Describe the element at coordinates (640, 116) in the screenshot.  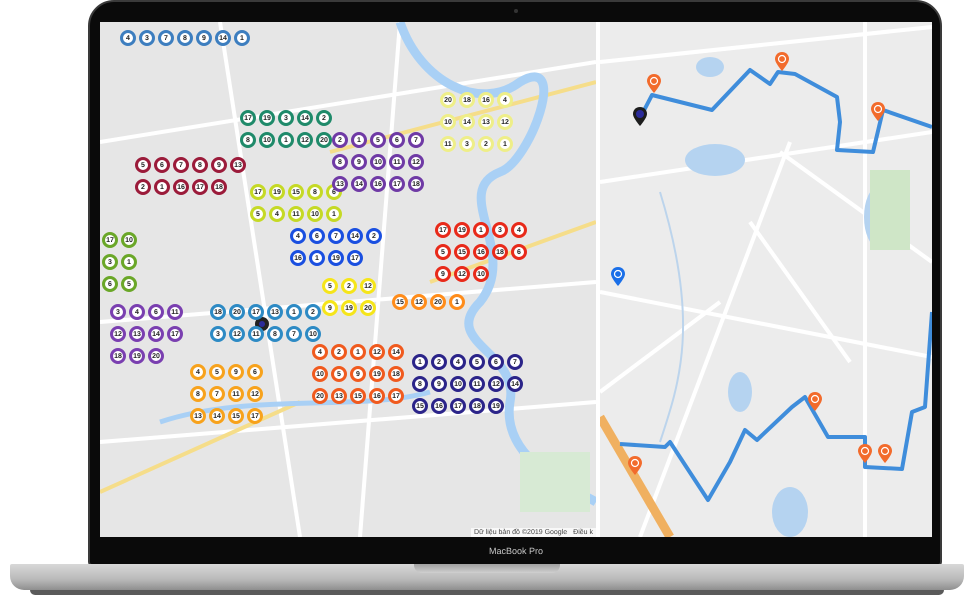
I see `location-pin-icon` at that location.